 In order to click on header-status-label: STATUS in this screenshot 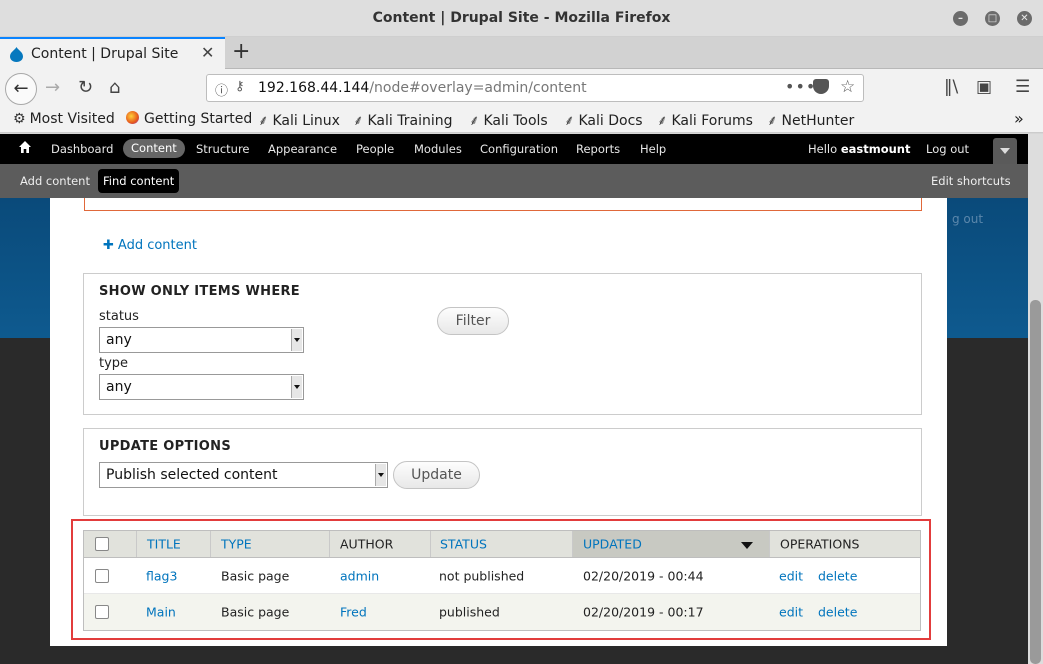, I will do `click(463, 544)`.